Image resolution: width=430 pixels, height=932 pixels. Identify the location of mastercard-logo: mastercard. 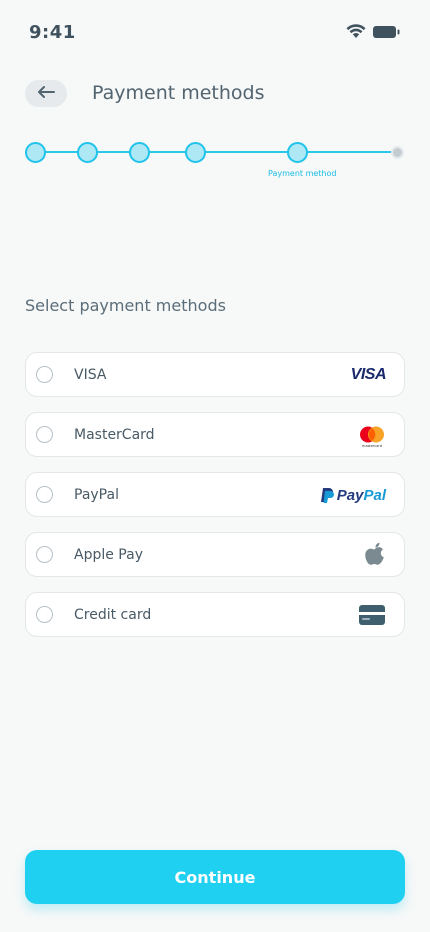
(372, 437).